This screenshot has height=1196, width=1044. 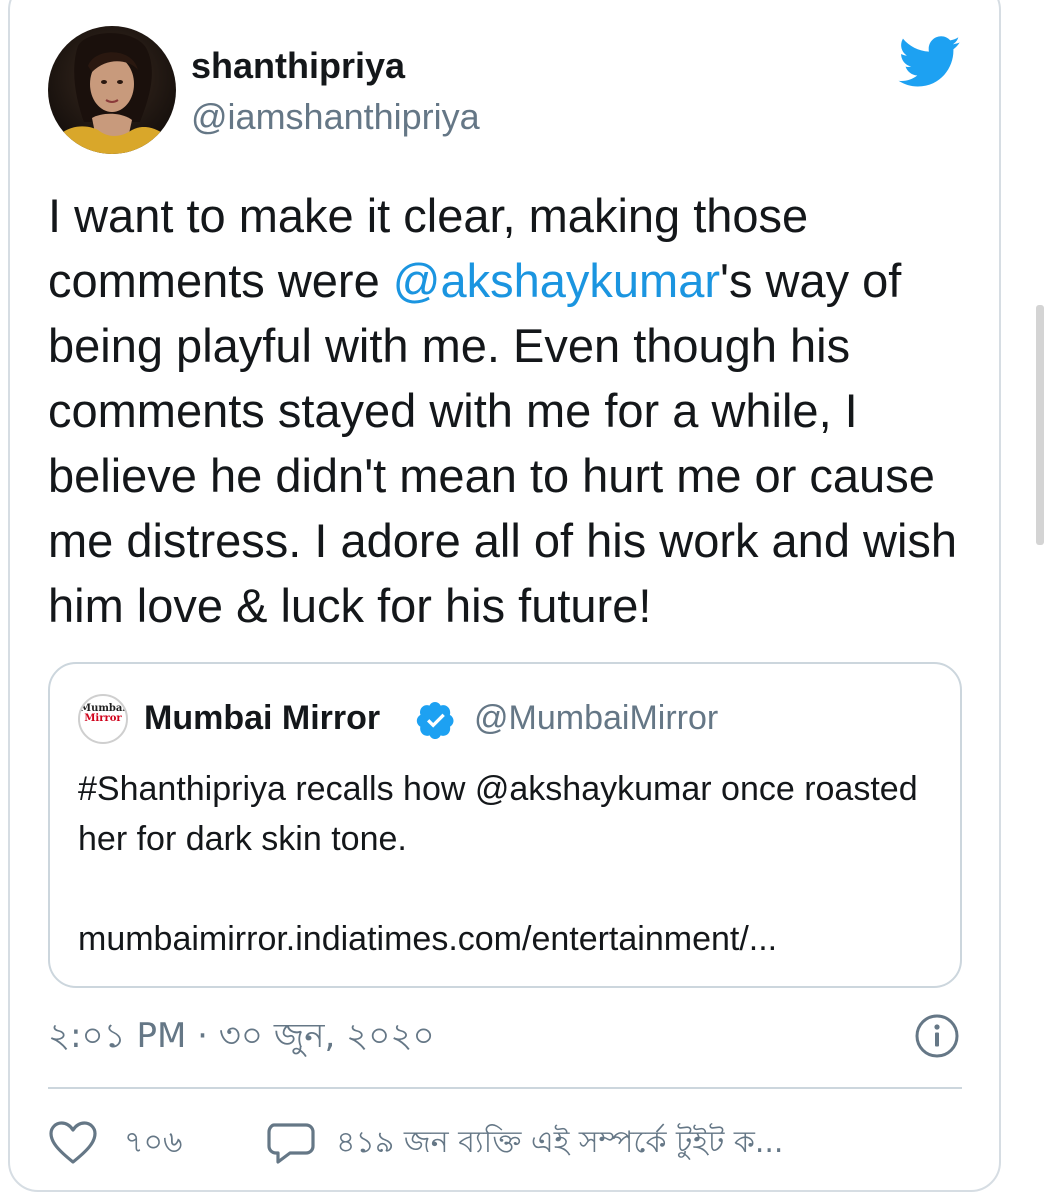 What do you see at coordinates (937, 1036) in the screenshot?
I see `info-icon` at bounding box center [937, 1036].